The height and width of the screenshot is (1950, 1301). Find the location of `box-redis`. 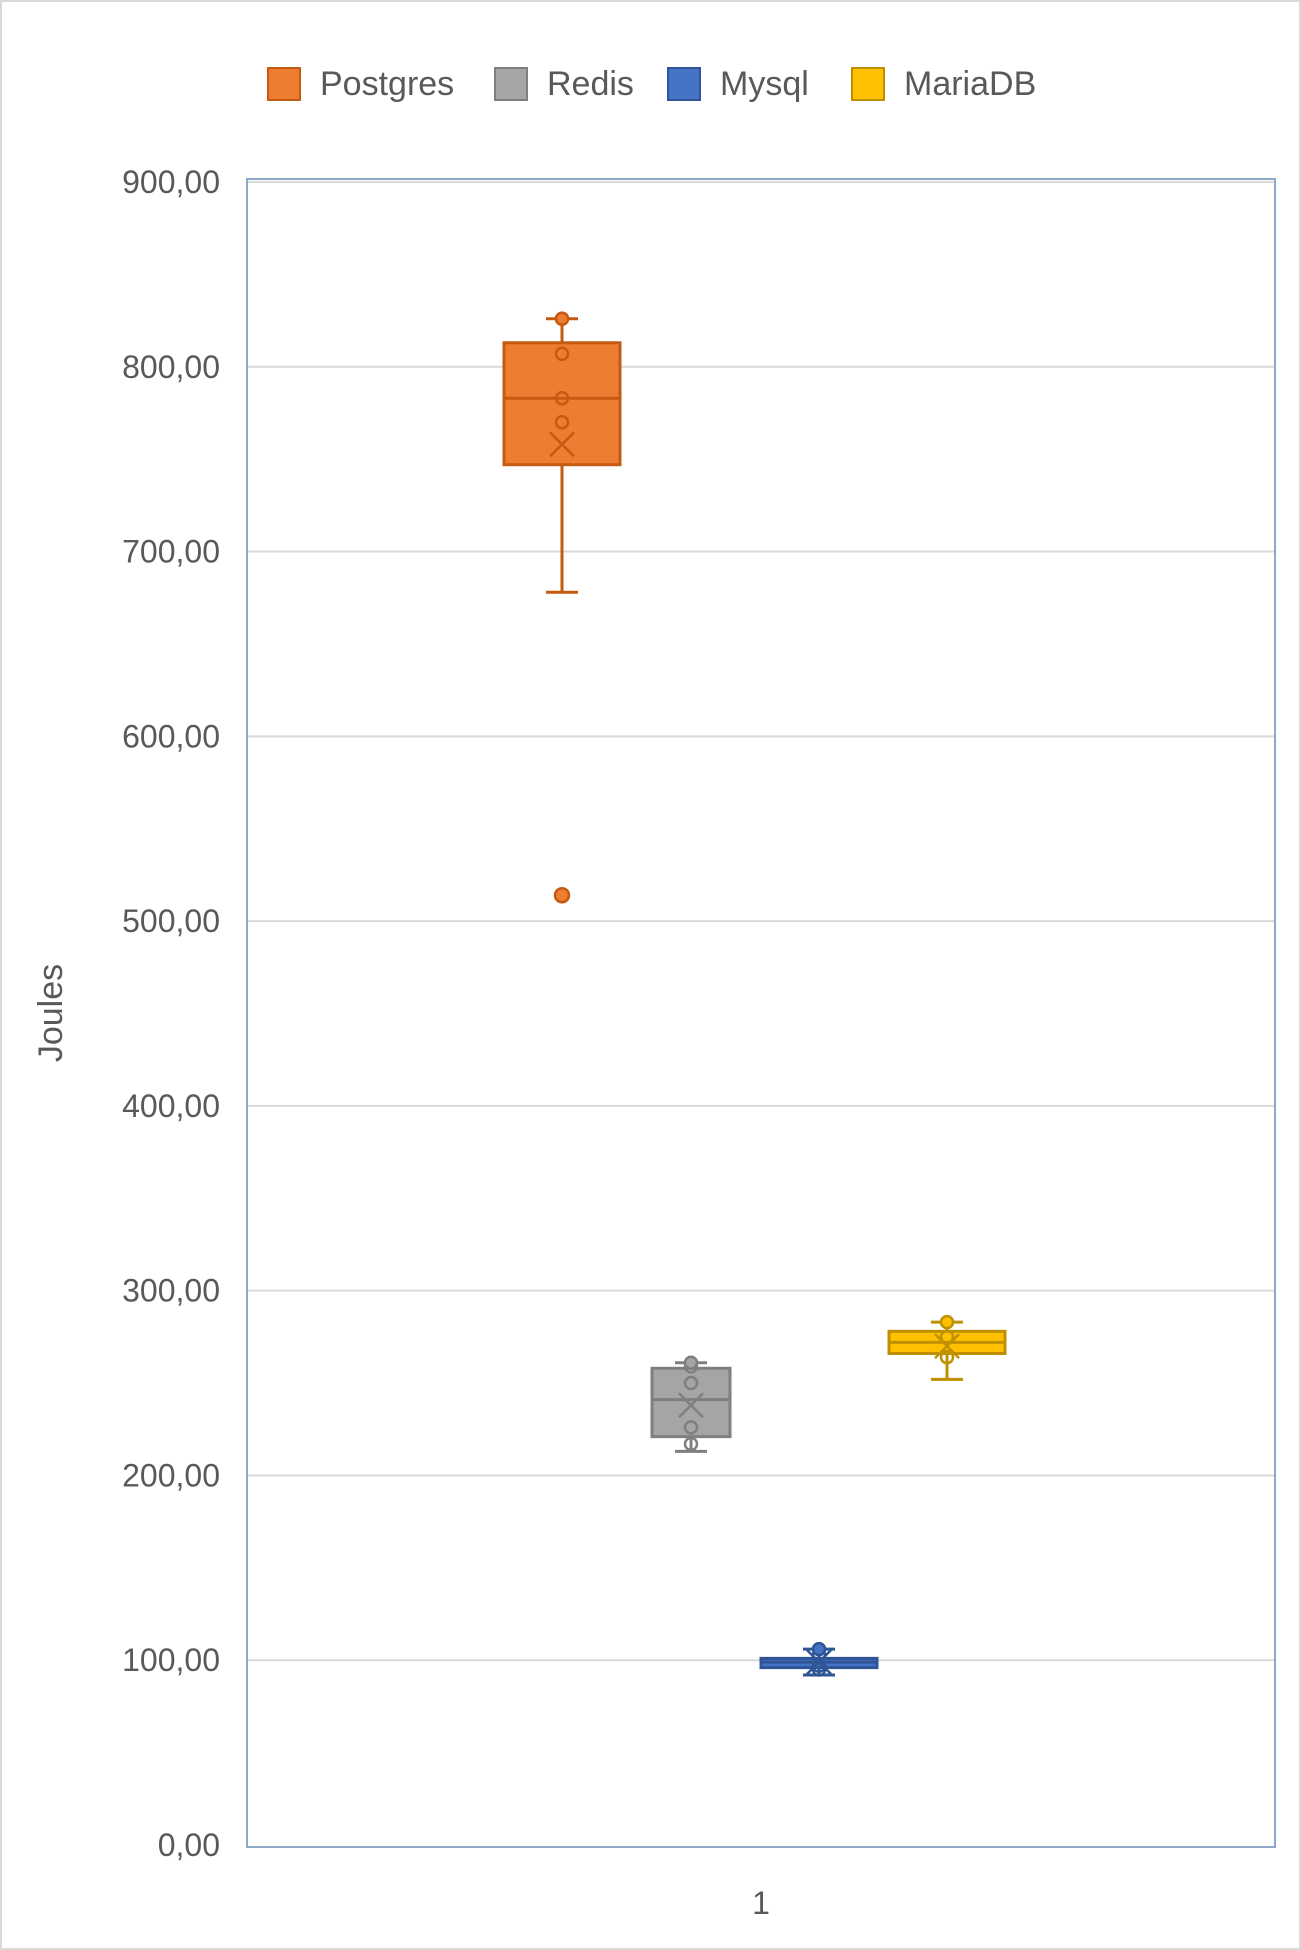

box-redis is located at coordinates (691, 1404).